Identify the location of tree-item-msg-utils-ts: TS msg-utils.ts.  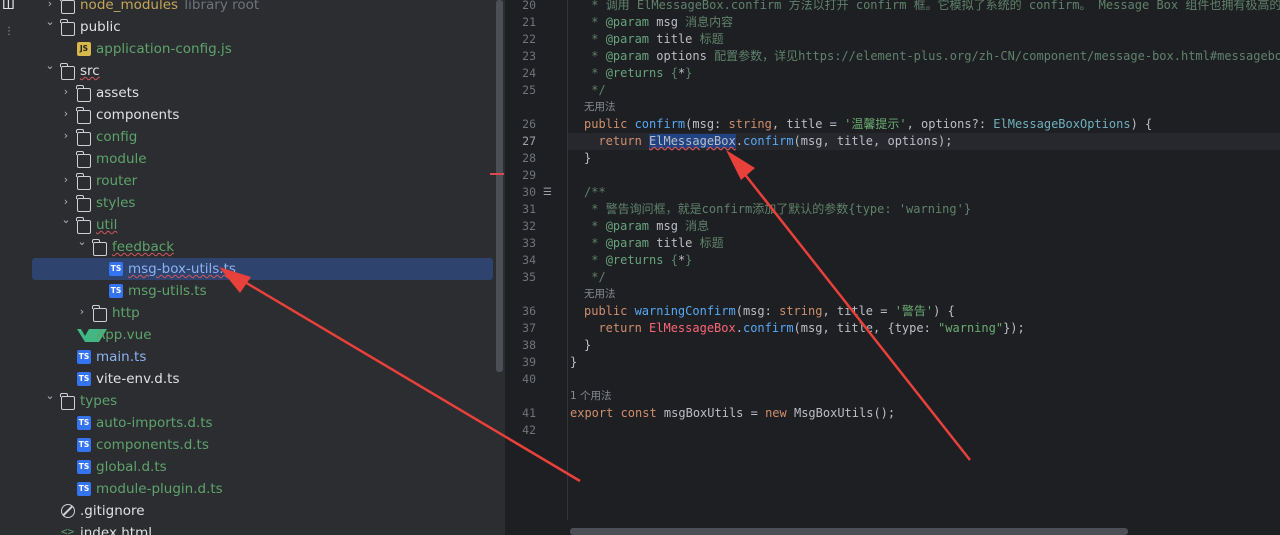
(262, 291).